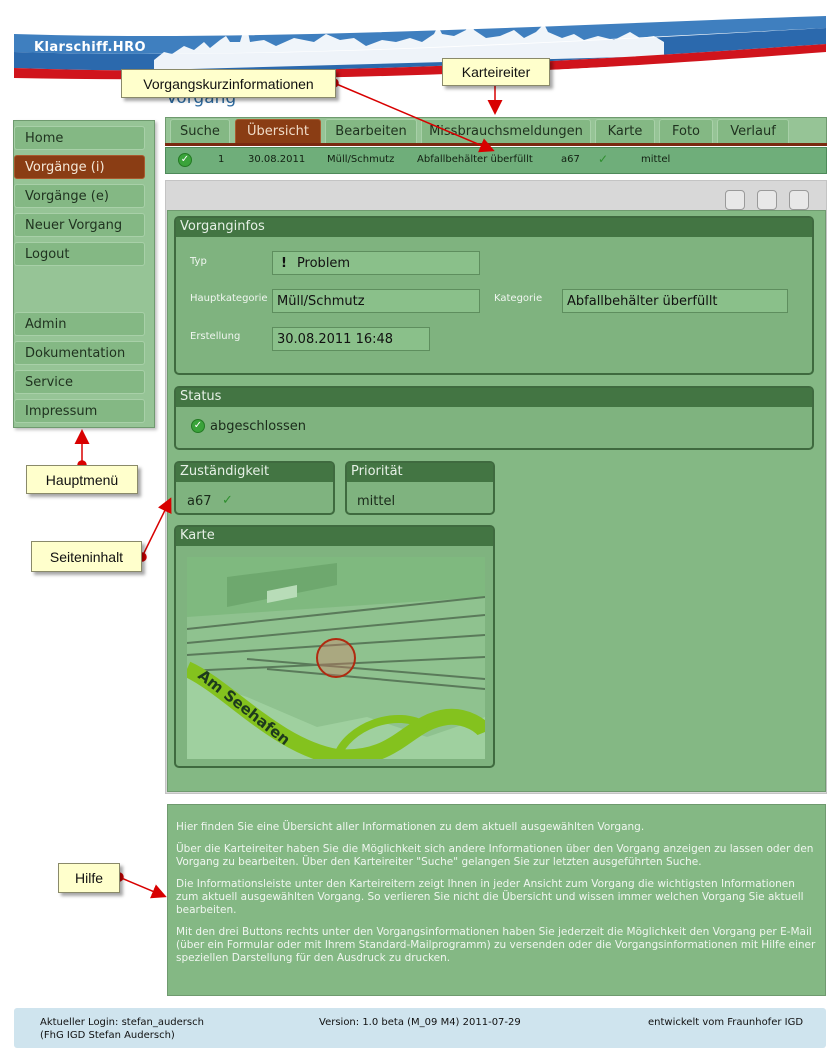 The width and height of the screenshot is (840, 1064). Describe the element at coordinates (200, 131) in the screenshot. I see `tab-suche: Suche` at that location.